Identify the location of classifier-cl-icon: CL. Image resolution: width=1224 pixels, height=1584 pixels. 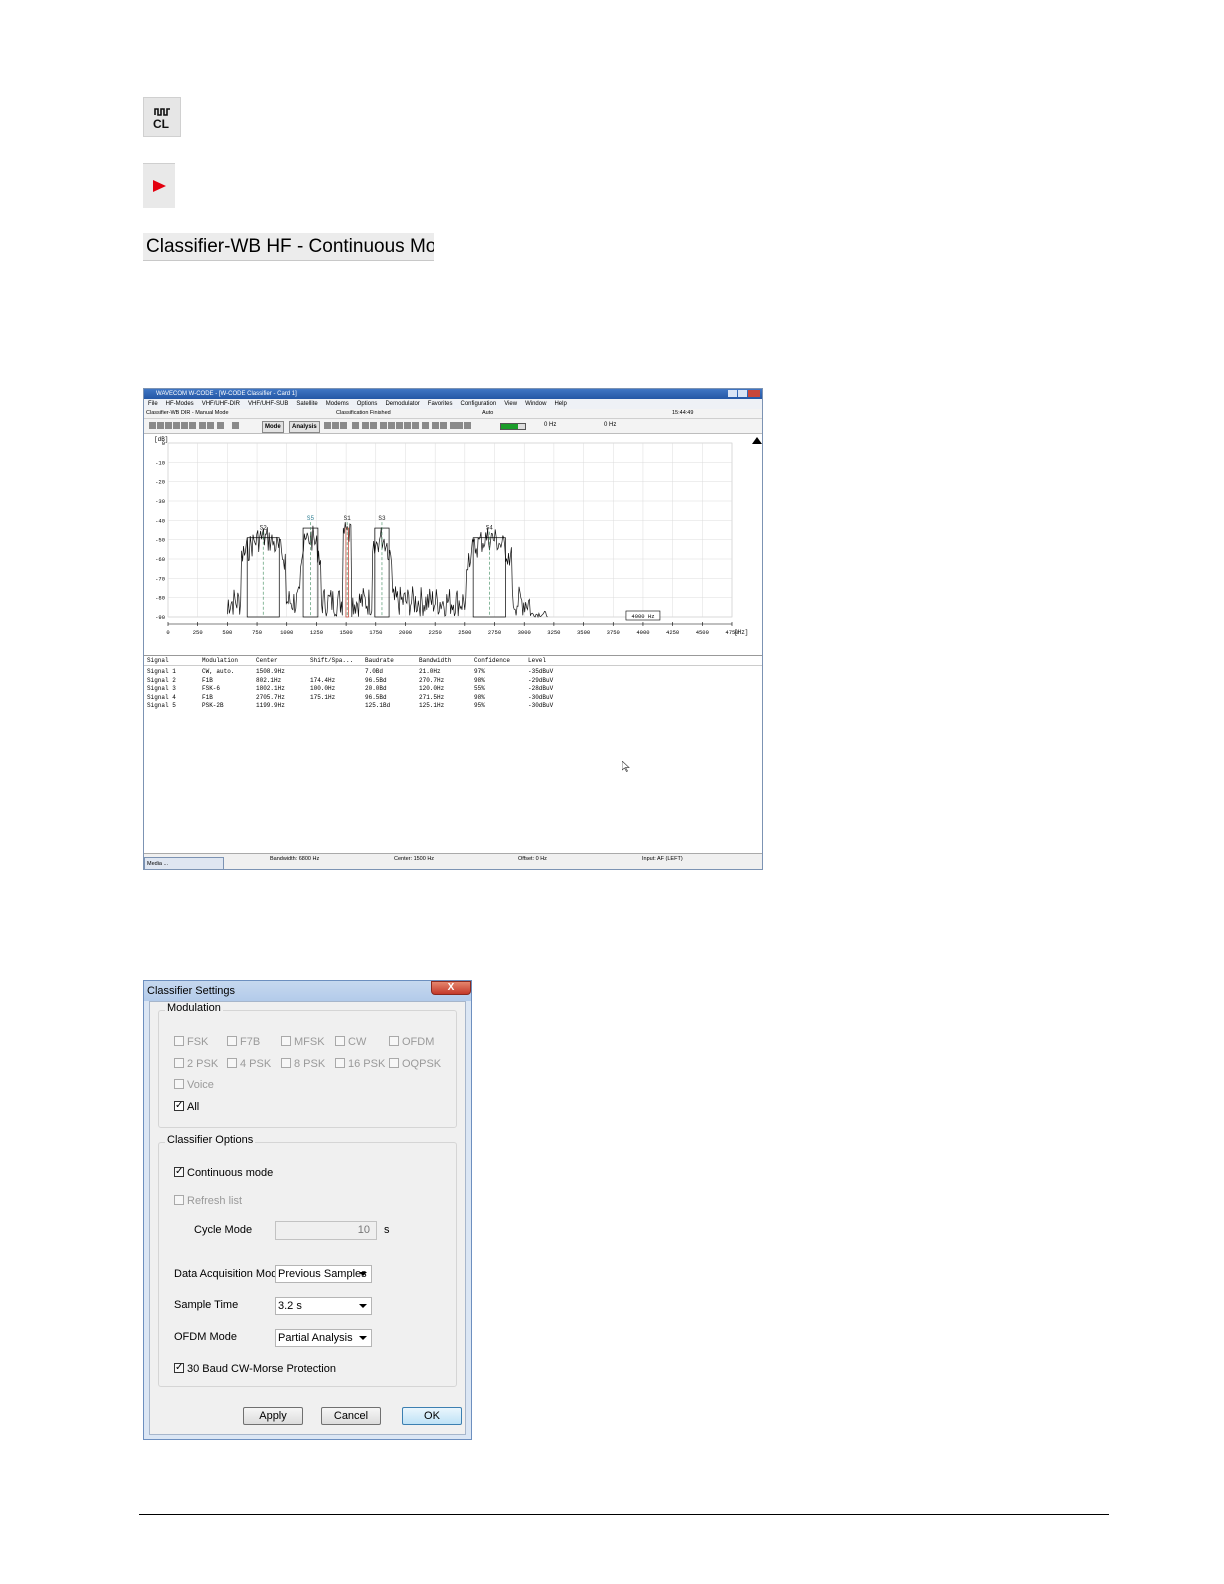
(162, 117).